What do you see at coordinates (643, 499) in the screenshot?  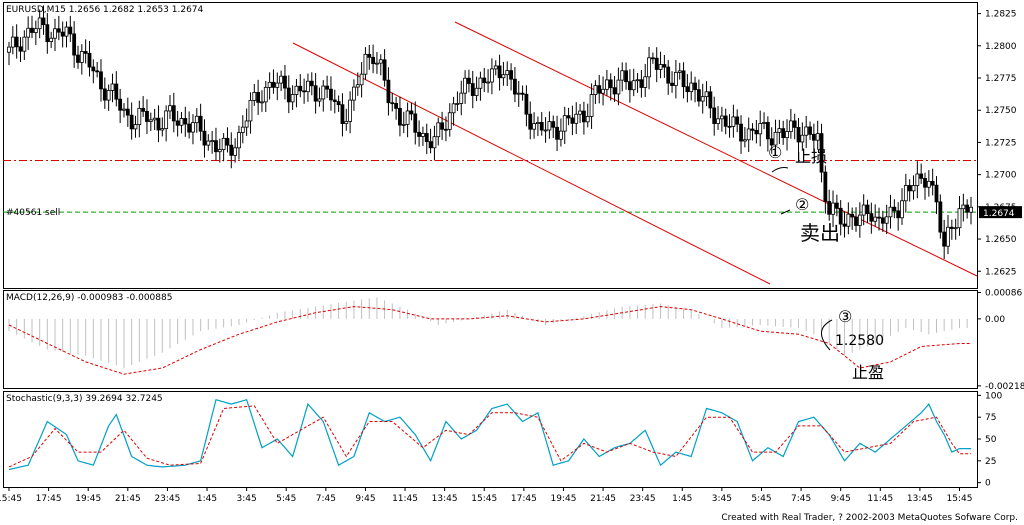 I see `time-tick-label: 23:45` at bounding box center [643, 499].